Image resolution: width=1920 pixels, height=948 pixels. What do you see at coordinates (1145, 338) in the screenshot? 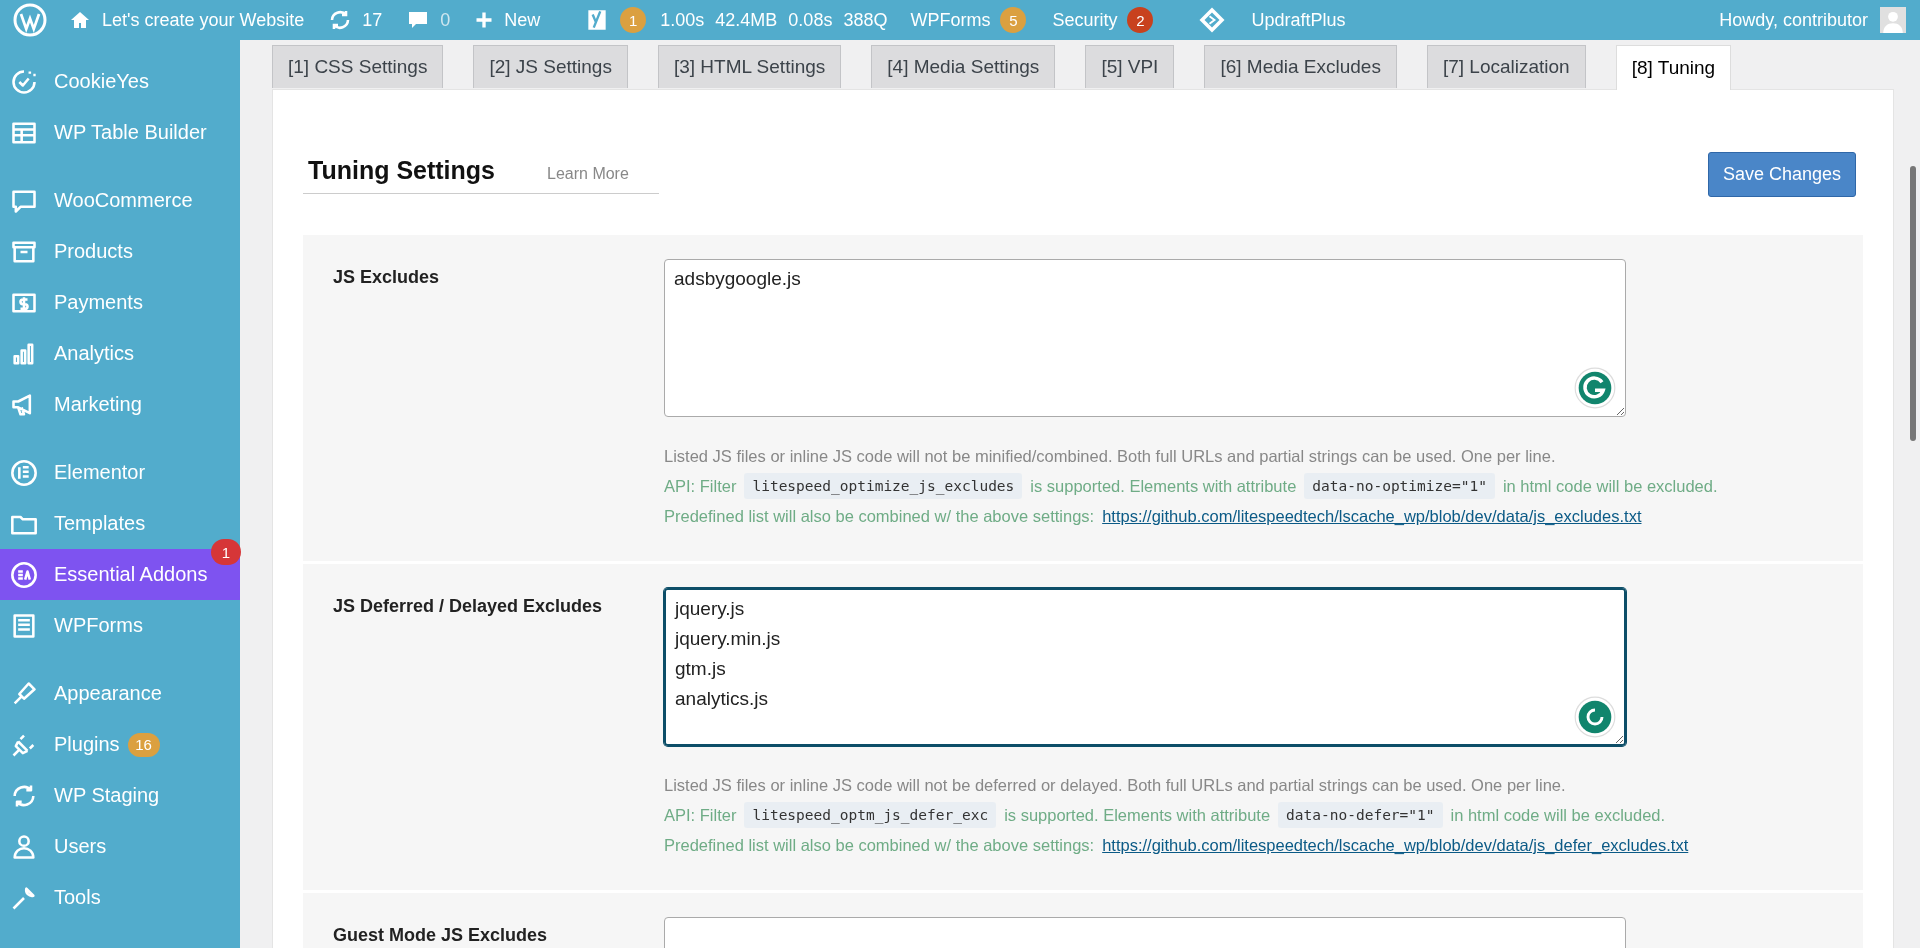
I see `input-field: adsbygoogle.js` at bounding box center [1145, 338].